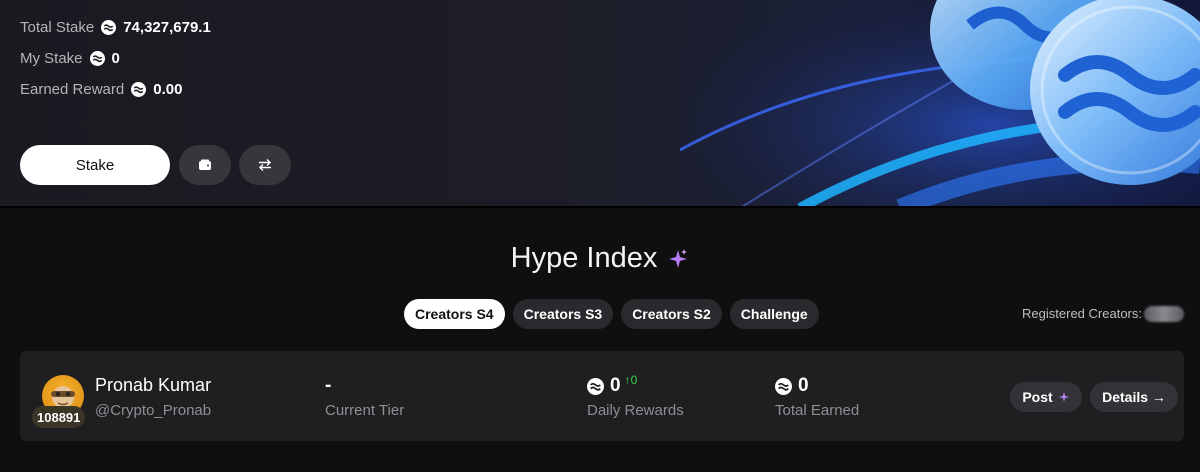 The height and width of the screenshot is (472, 1200). Describe the element at coordinates (563, 314) in the screenshot. I see `tab-creators-s3: Creators S3` at that location.